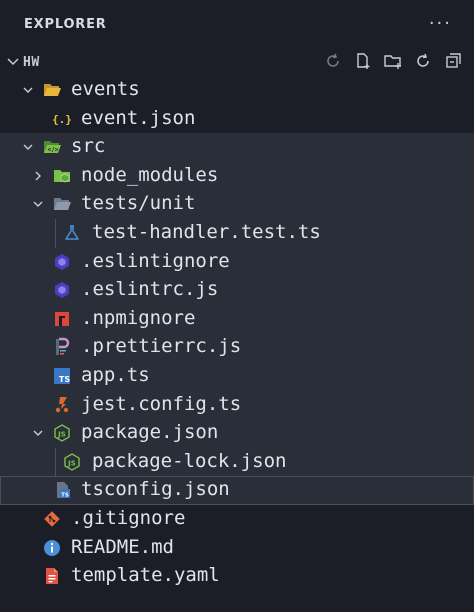 The image size is (474, 612). I want to click on jest-icon, so click(62, 405).